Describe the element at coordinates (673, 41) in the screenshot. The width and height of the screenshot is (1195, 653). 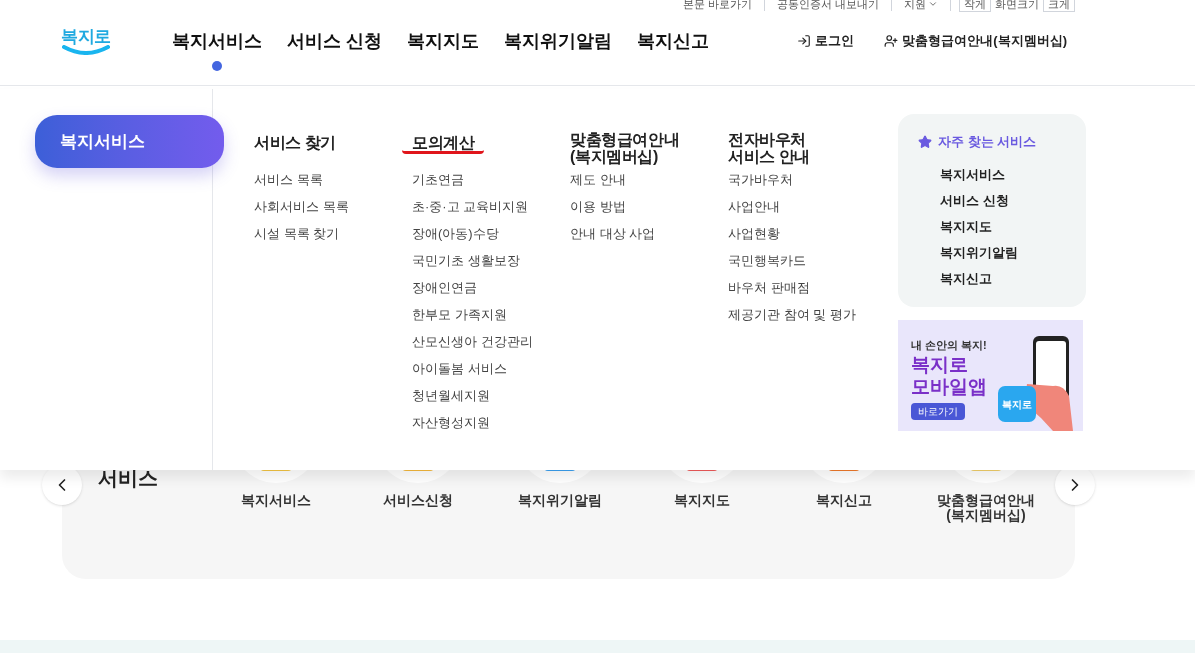
I see `nav-tab: 복지신고` at that location.